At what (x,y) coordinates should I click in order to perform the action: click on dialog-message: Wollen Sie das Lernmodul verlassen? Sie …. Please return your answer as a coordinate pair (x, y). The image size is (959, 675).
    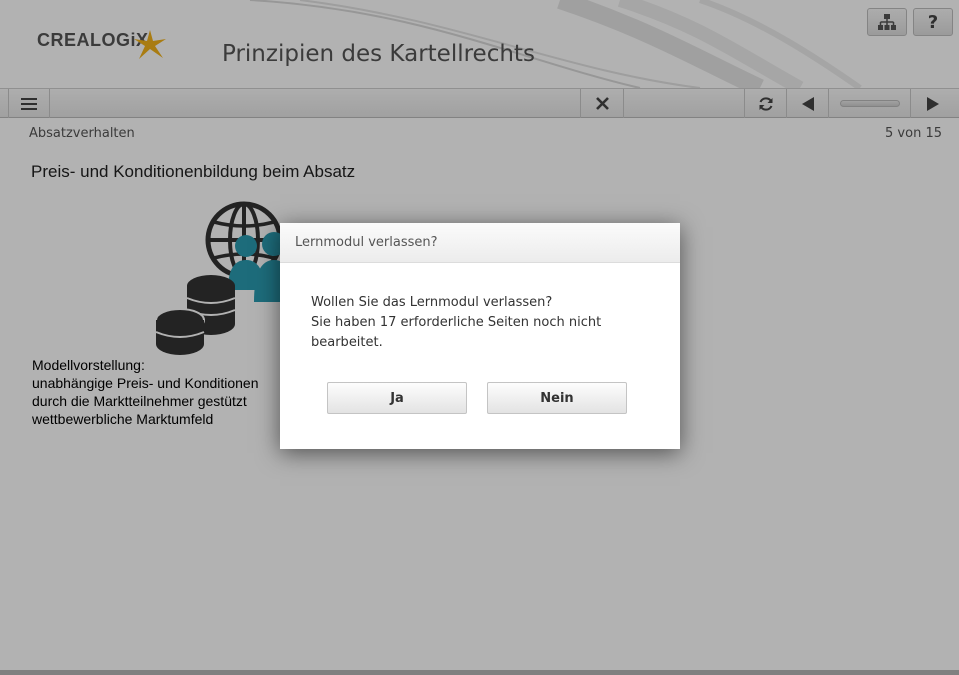
    Looking at the image, I should click on (481, 323).